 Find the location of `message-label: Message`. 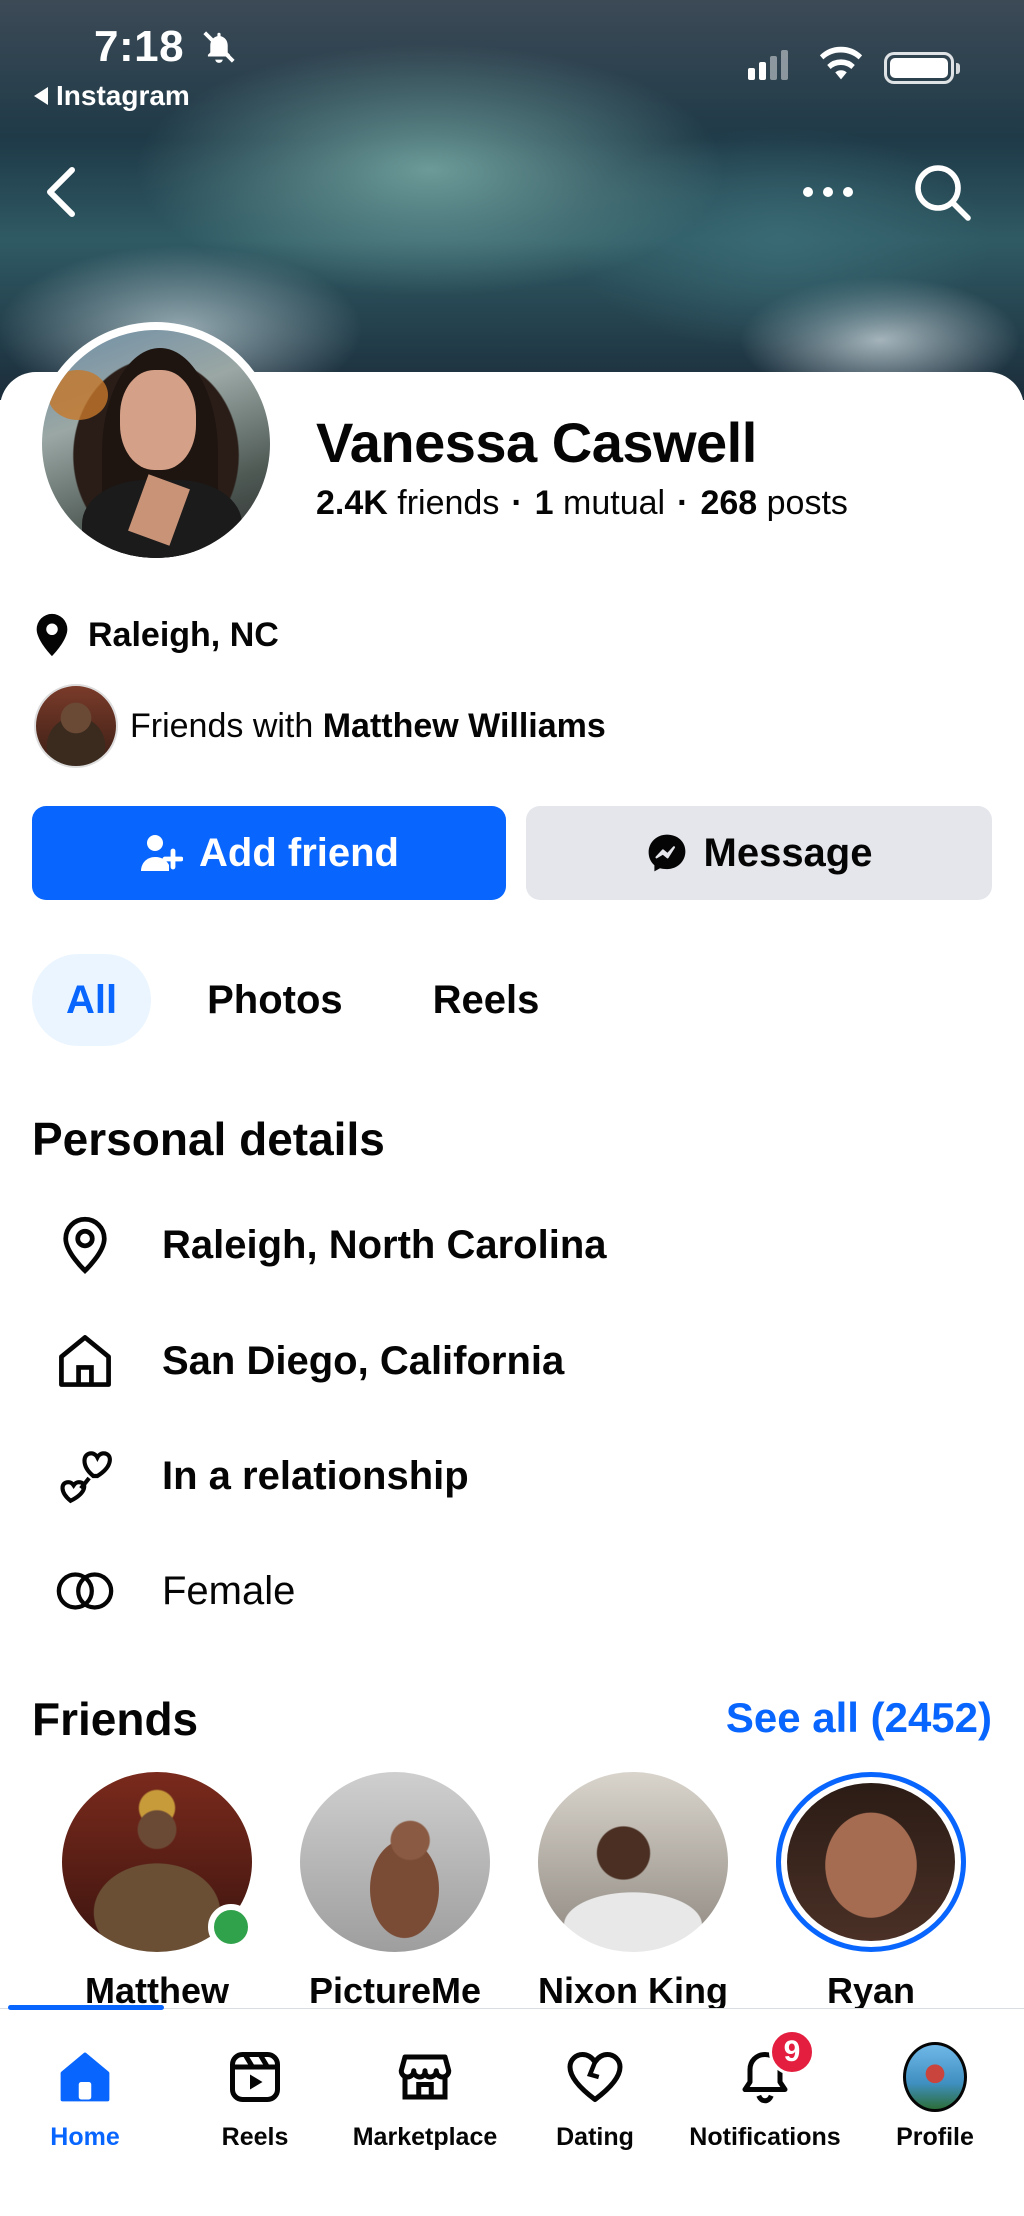

message-label: Message is located at coordinates (788, 852).